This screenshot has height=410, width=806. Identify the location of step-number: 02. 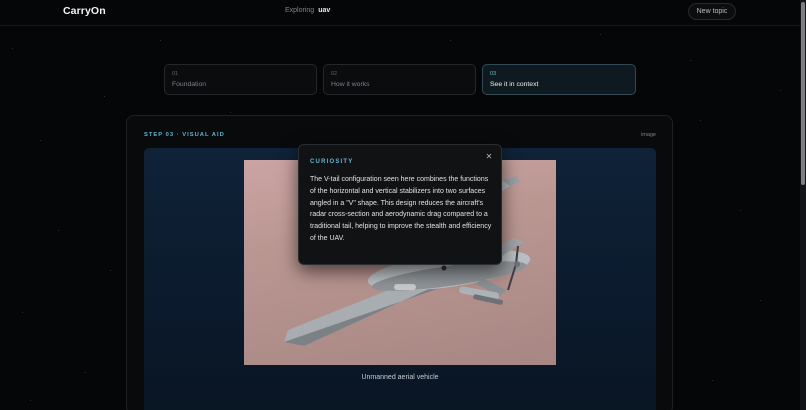
(334, 74).